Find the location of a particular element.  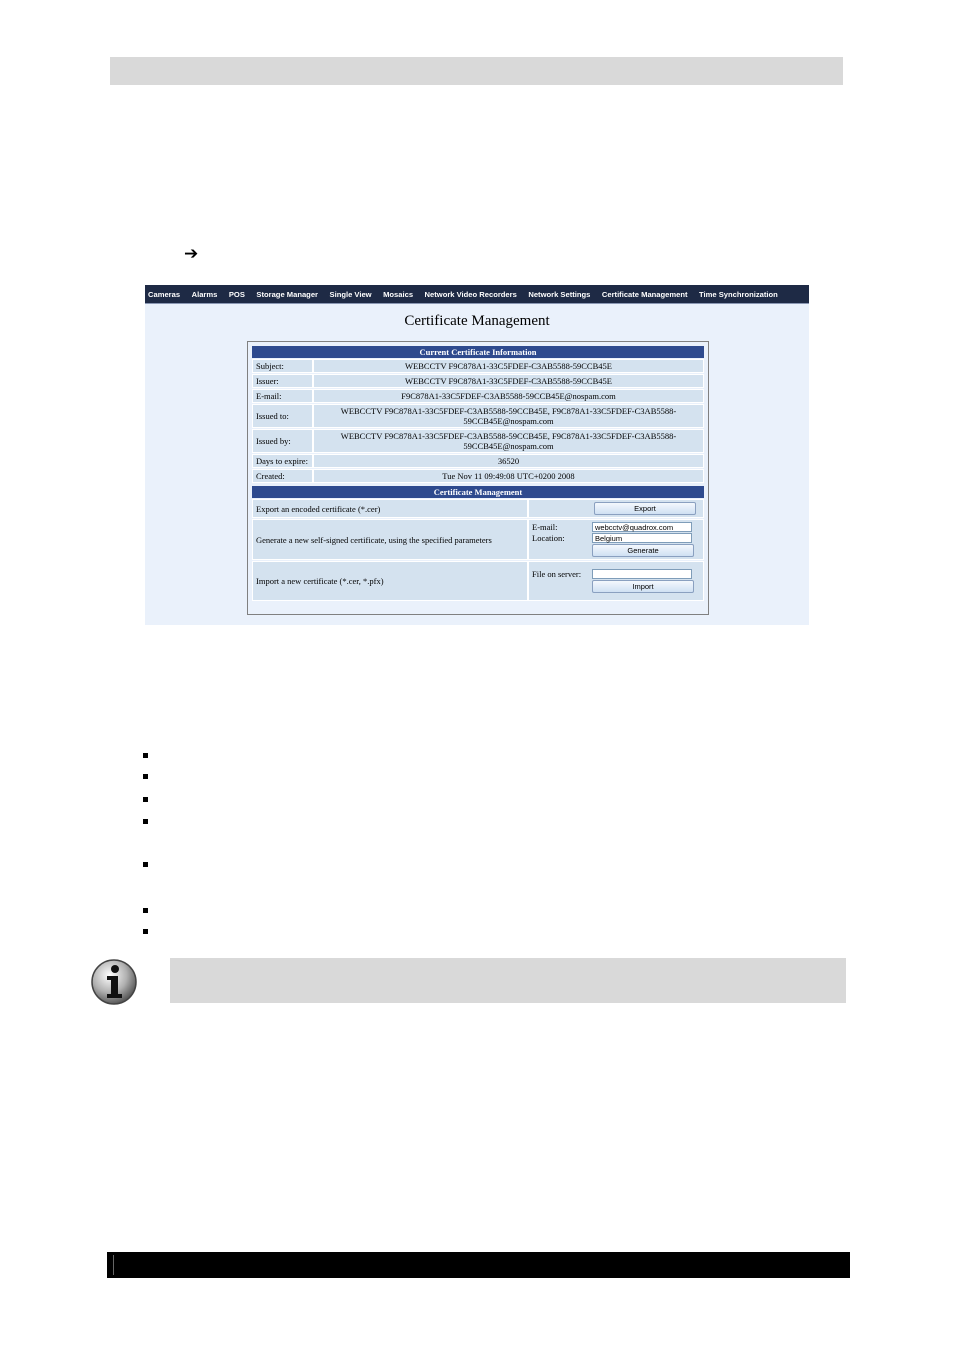

subject-label: Subject: is located at coordinates (282, 366).